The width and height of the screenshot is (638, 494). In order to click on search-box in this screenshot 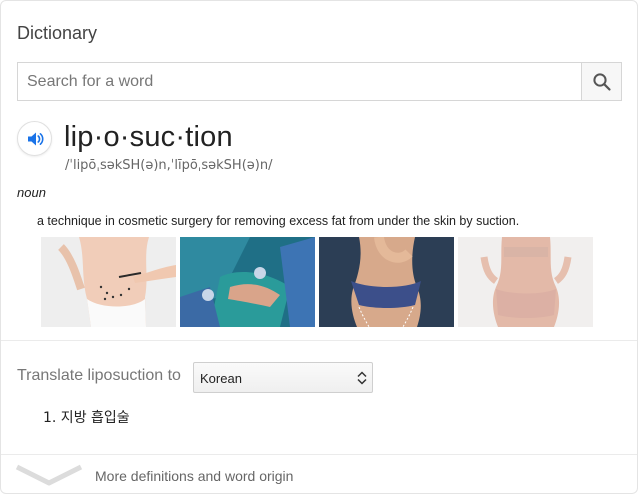, I will do `click(319, 81)`.